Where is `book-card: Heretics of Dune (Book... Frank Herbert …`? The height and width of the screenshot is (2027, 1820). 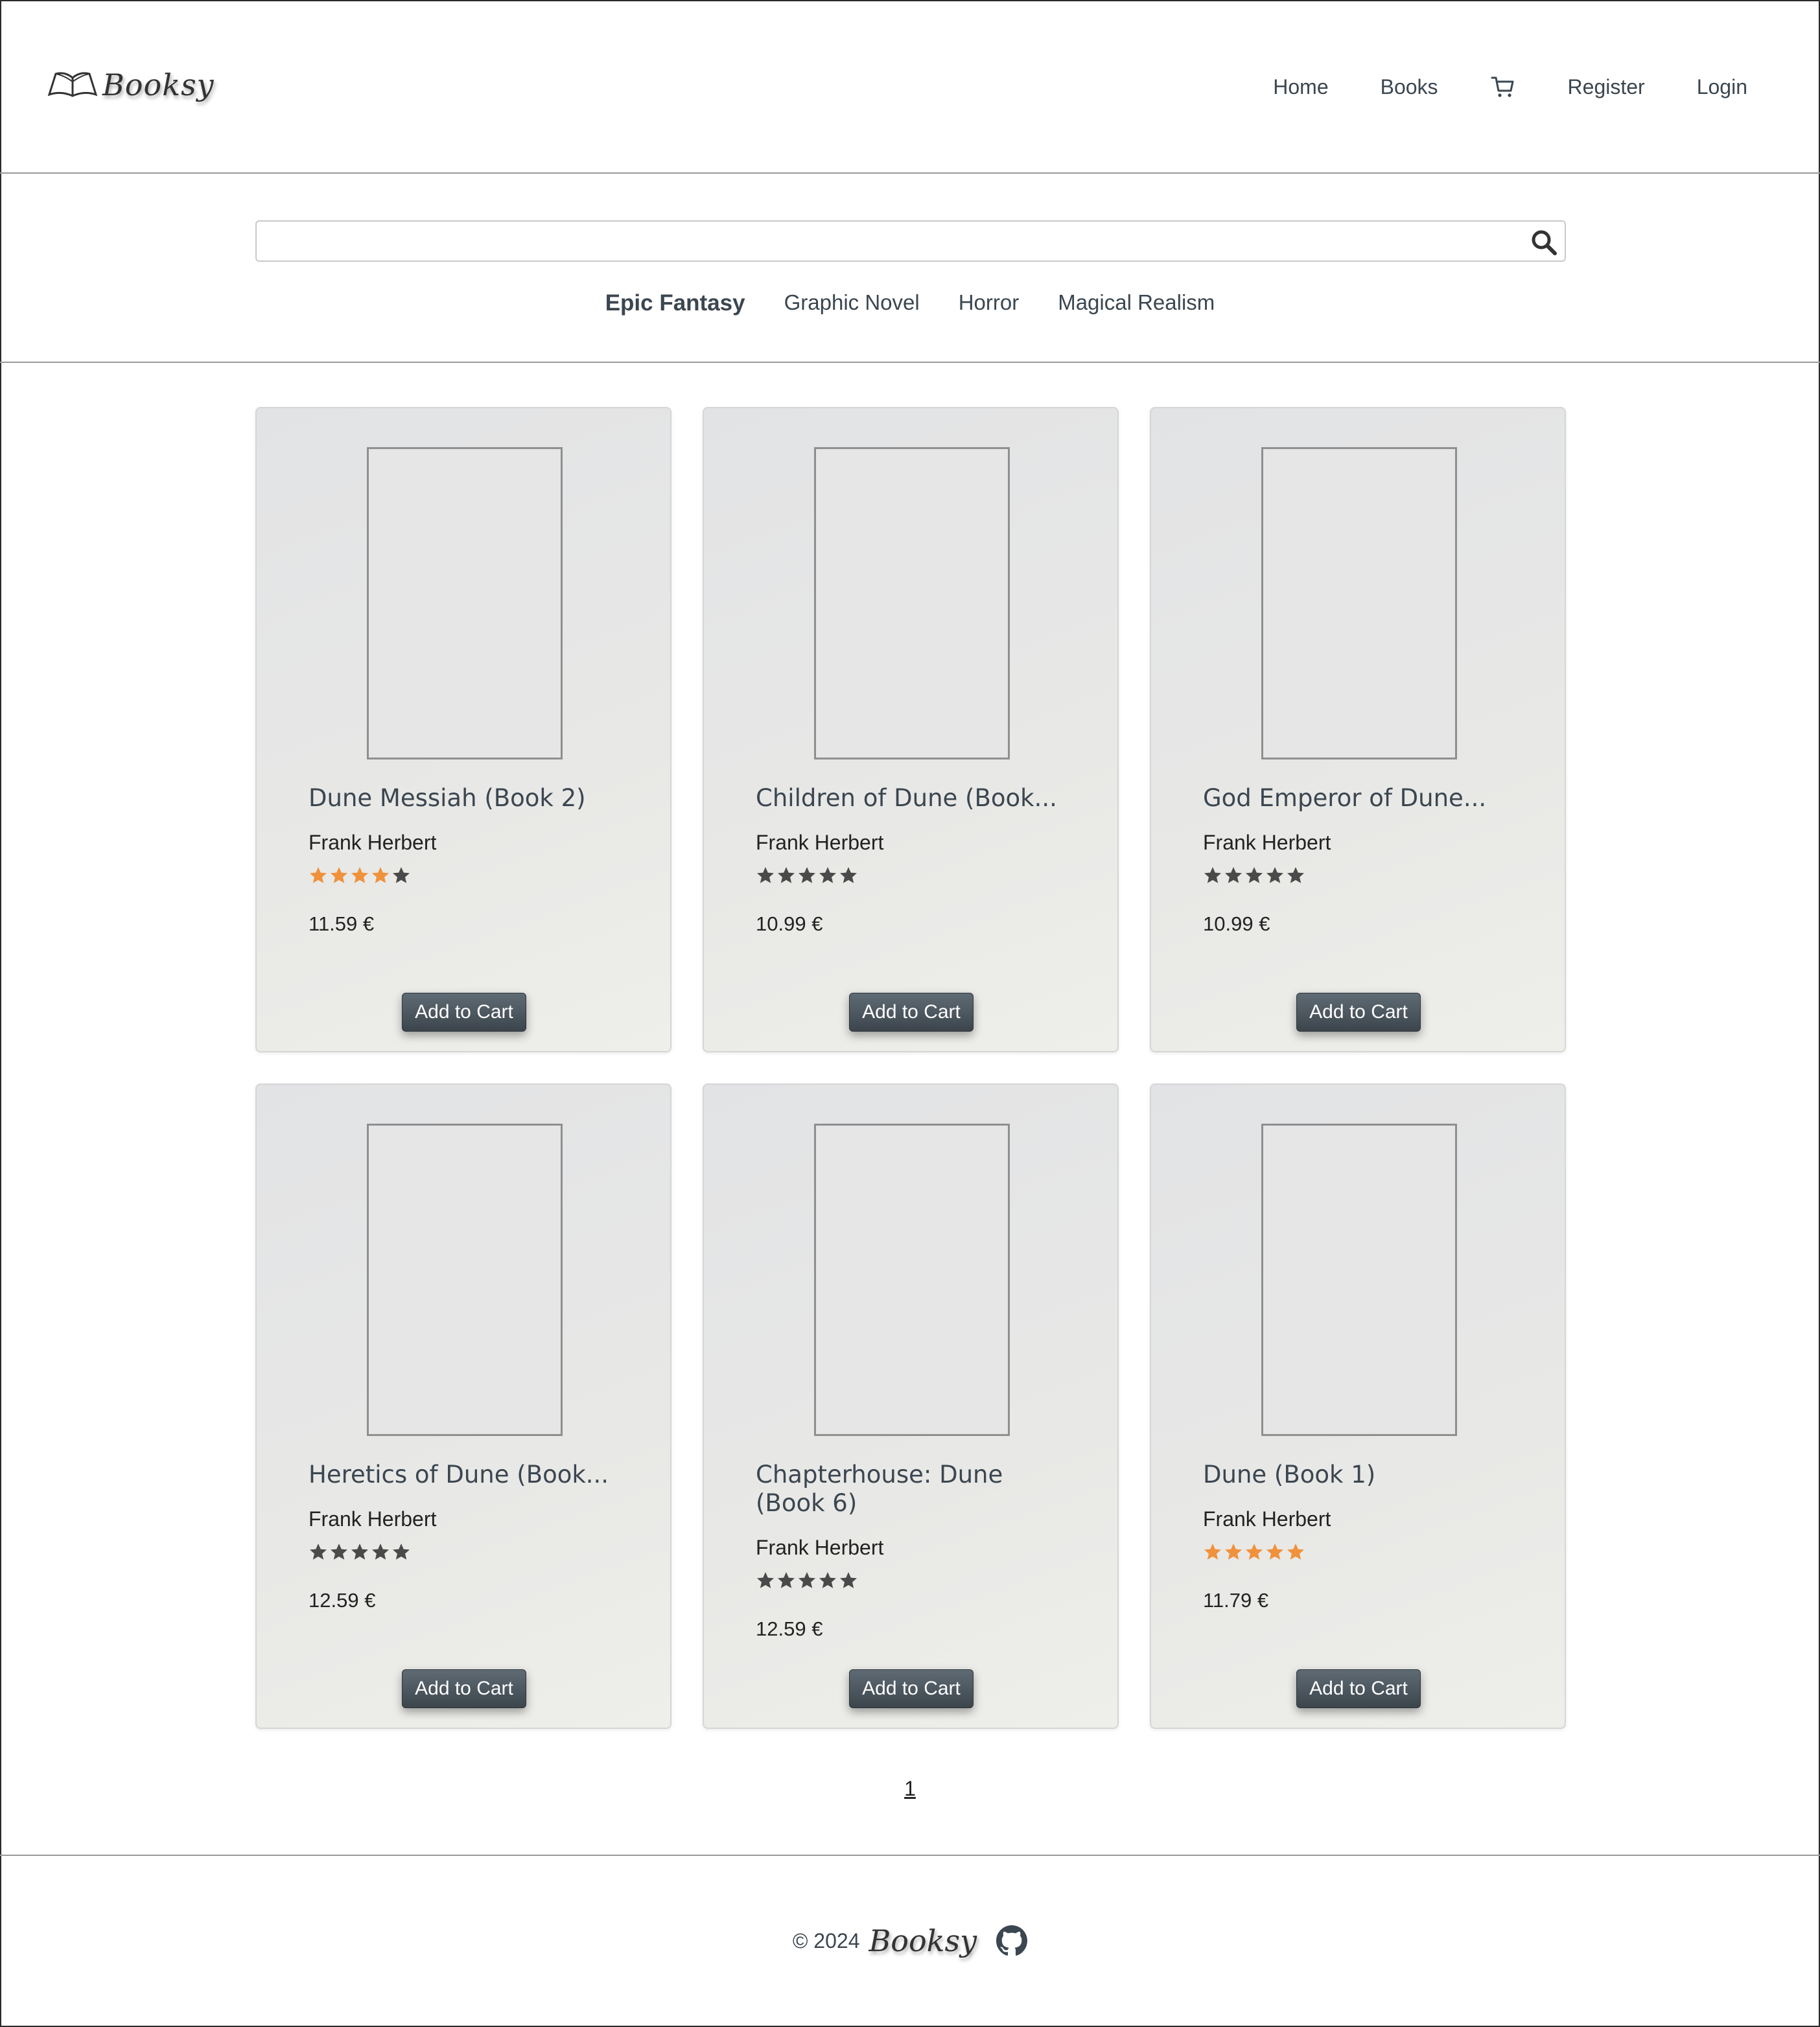
book-card: Heretics of Dune (Book... Frank Herbert … is located at coordinates (463, 1406).